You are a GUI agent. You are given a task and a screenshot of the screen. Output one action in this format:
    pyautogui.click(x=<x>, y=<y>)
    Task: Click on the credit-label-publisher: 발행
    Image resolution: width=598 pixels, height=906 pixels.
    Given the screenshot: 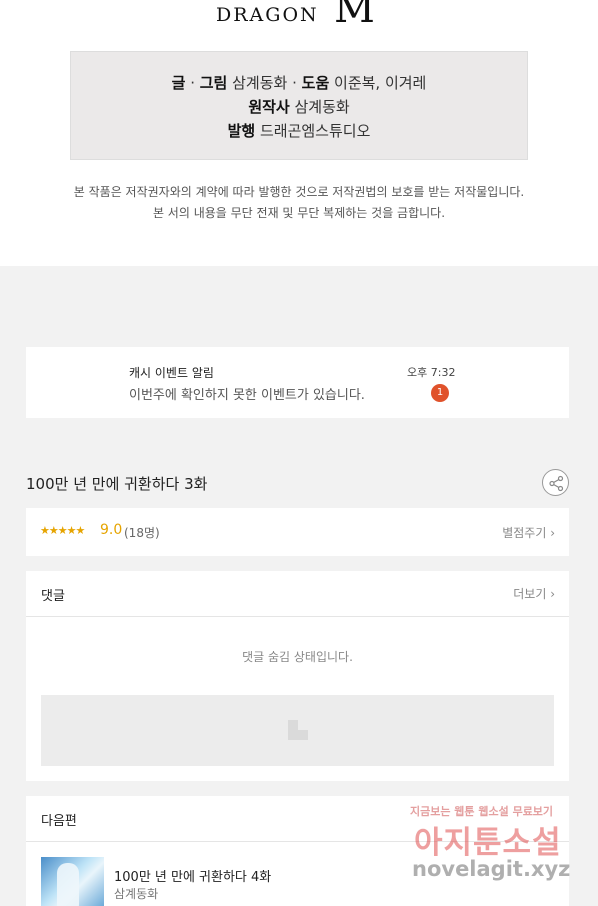 What is the action you would take?
    pyautogui.click(x=241, y=131)
    